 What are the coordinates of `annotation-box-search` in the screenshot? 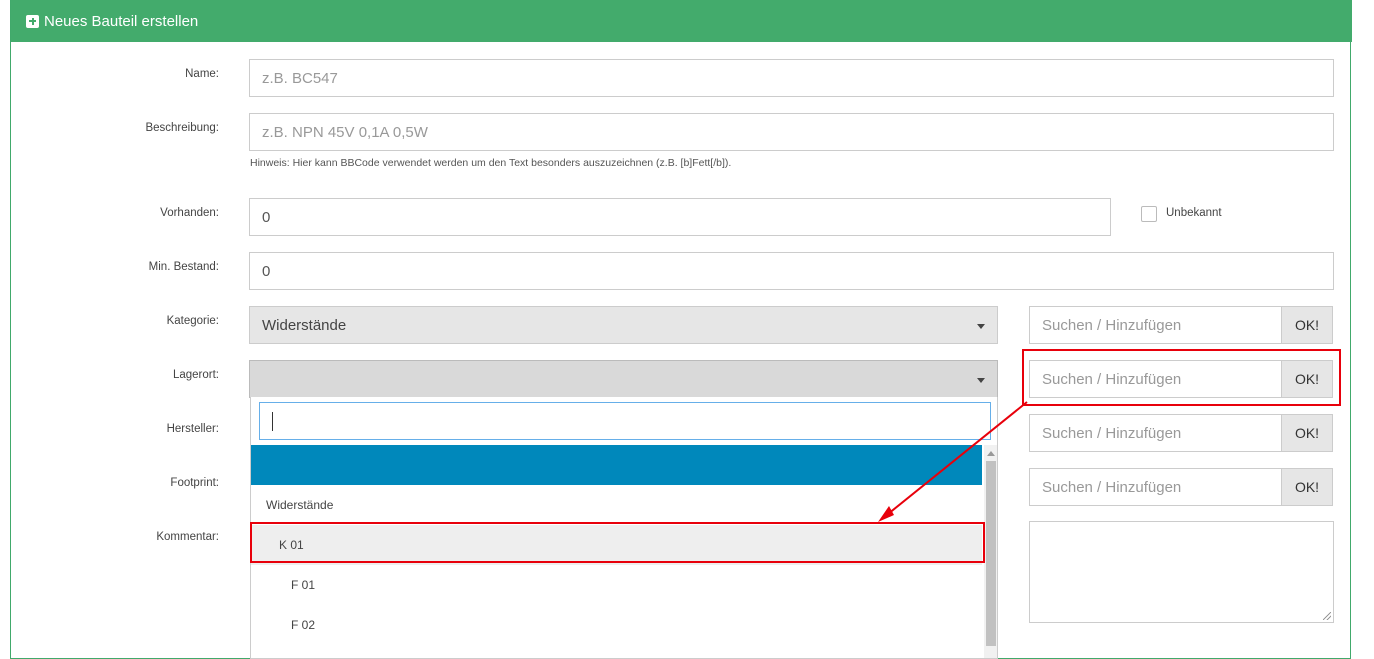 It's located at (1181, 377).